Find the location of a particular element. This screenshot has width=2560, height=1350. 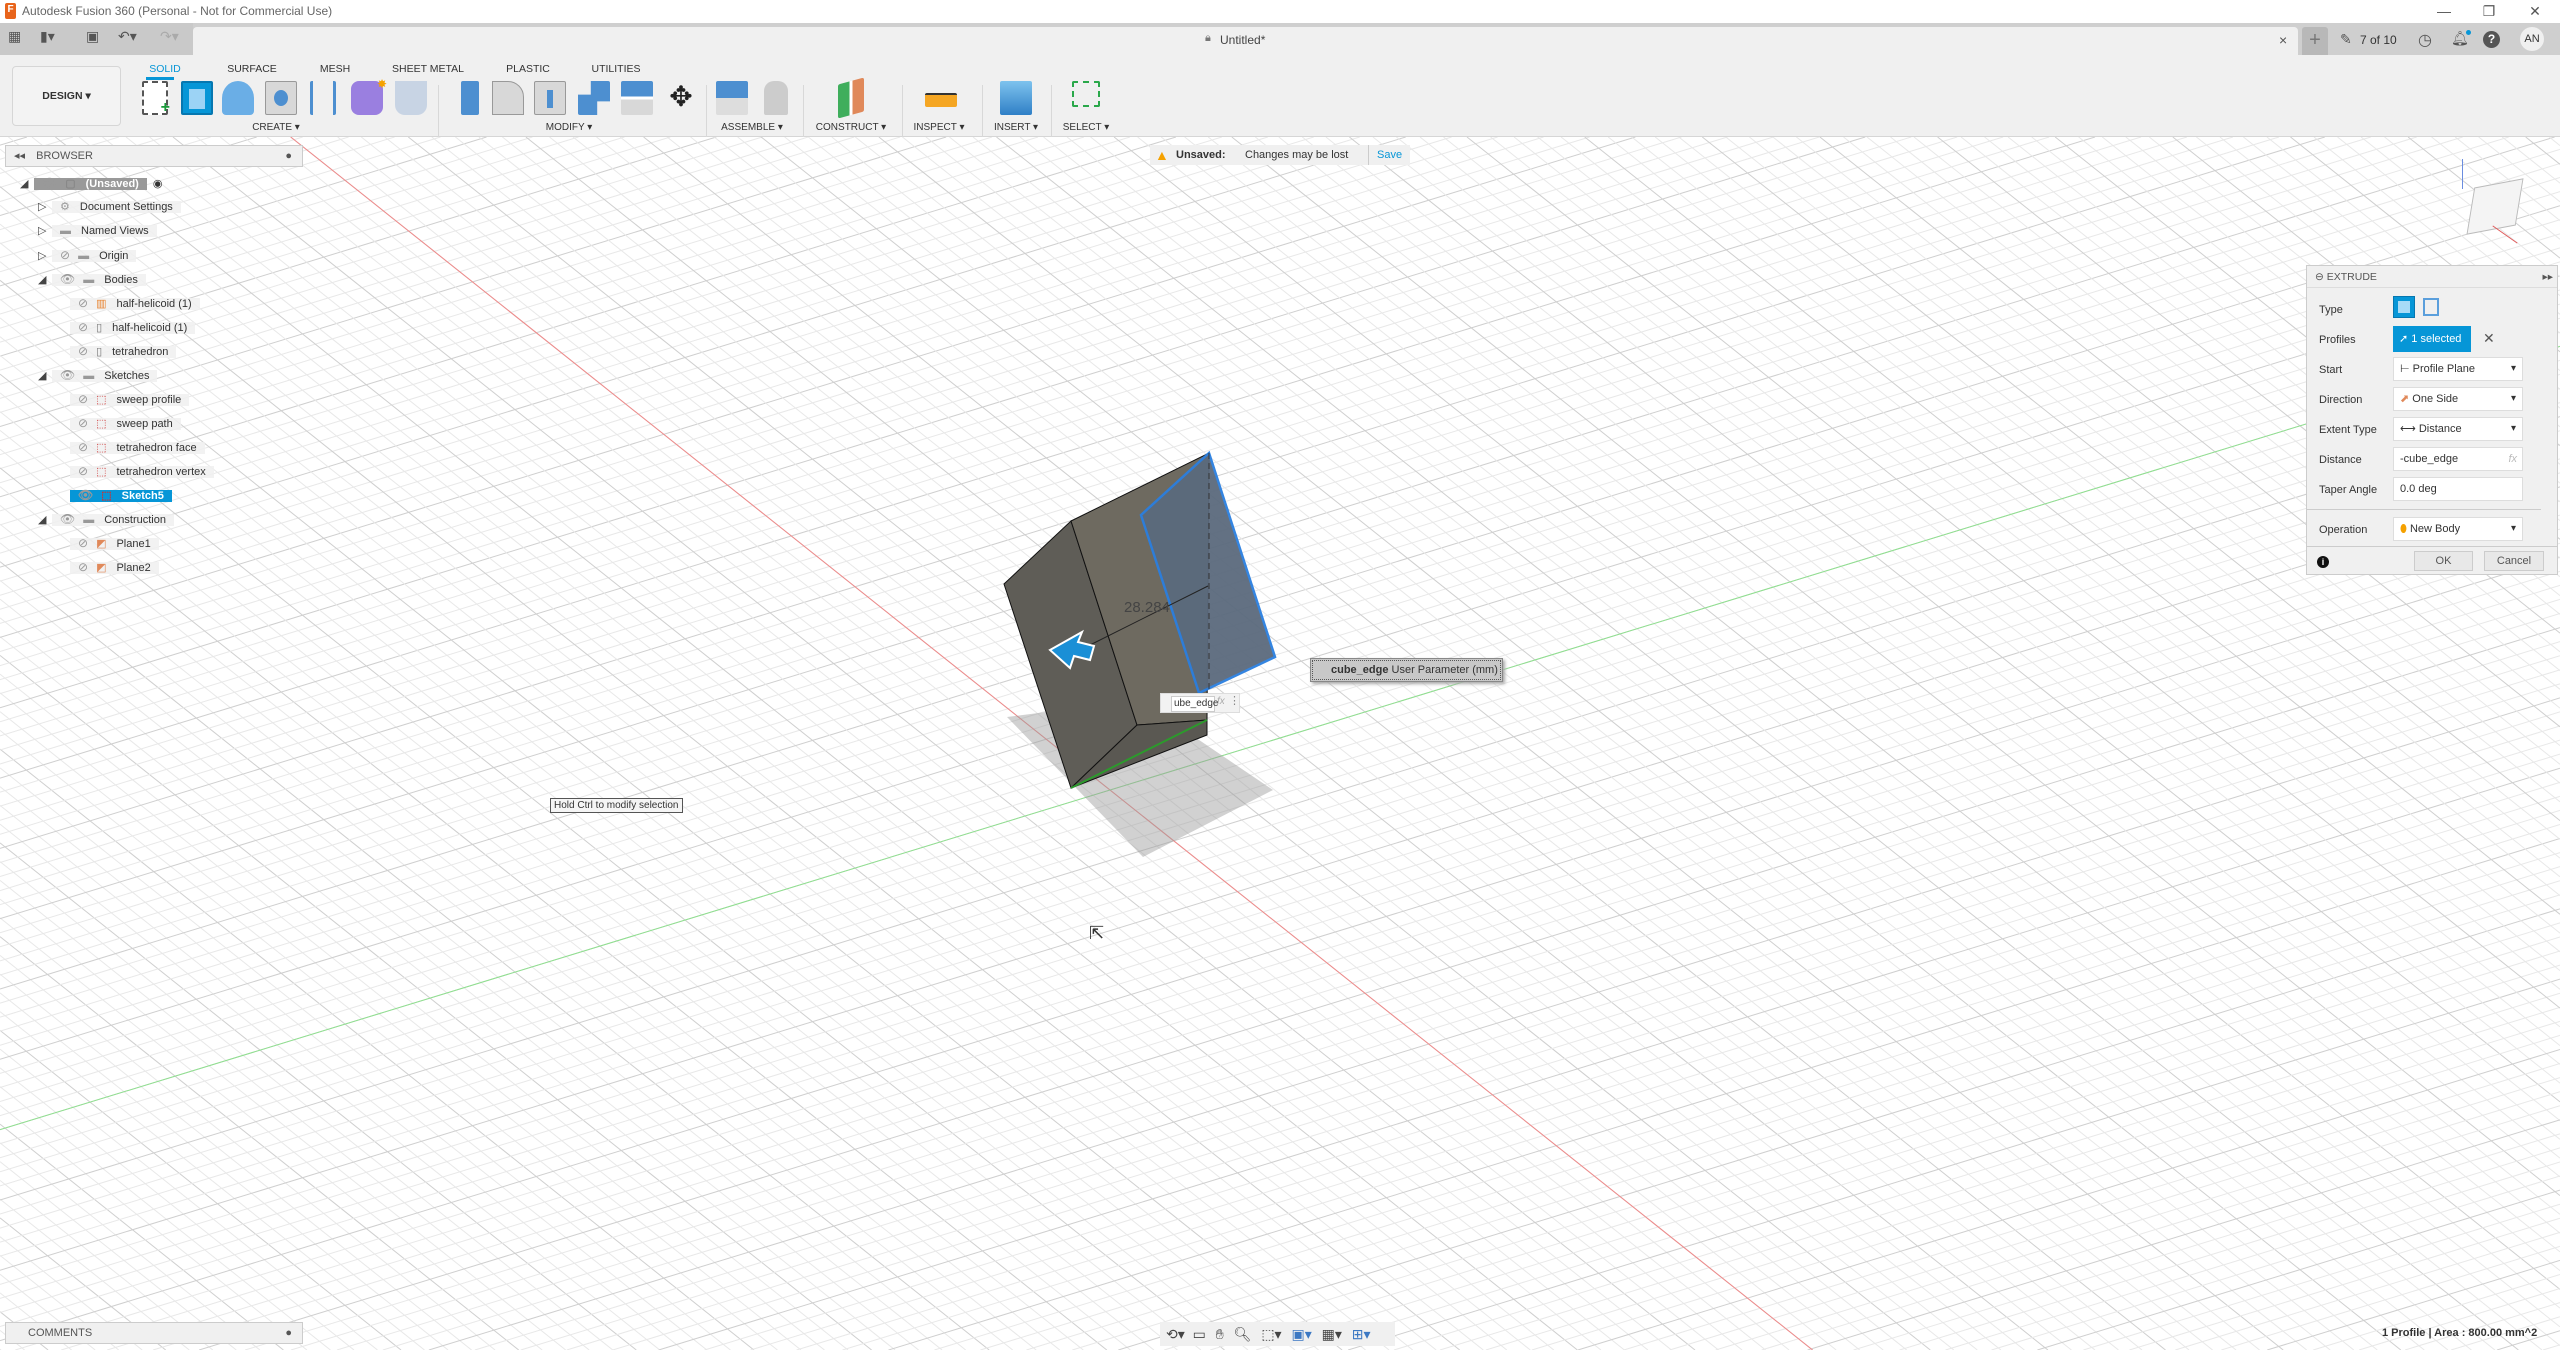

browser-item: ⊘ ⬚ sweep path is located at coordinates (118, 423).